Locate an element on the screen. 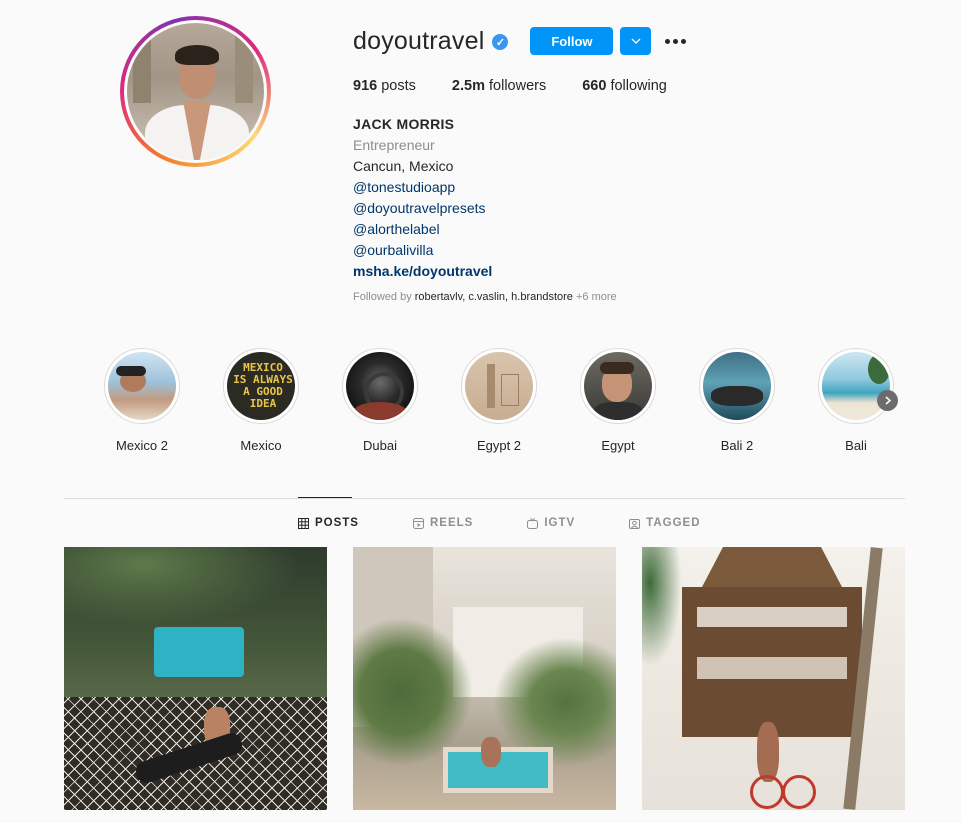 Image resolution: width=961 pixels, height=823 pixels. suggested-accounts-button is located at coordinates (636, 41).